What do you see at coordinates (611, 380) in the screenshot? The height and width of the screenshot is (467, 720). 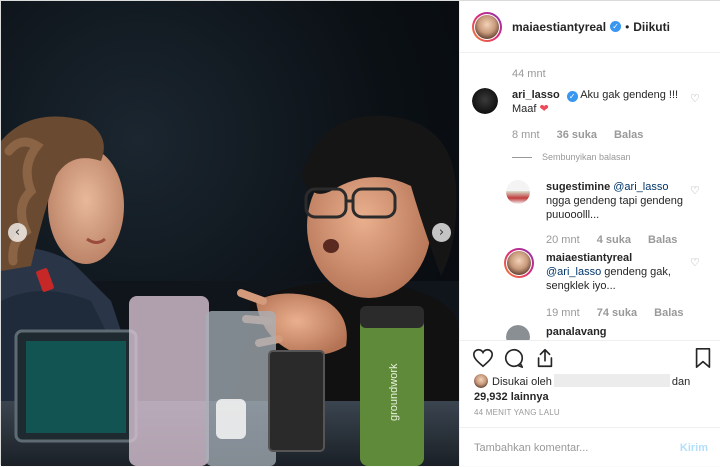 I see `blurred-username` at bounding box center [611, 380].